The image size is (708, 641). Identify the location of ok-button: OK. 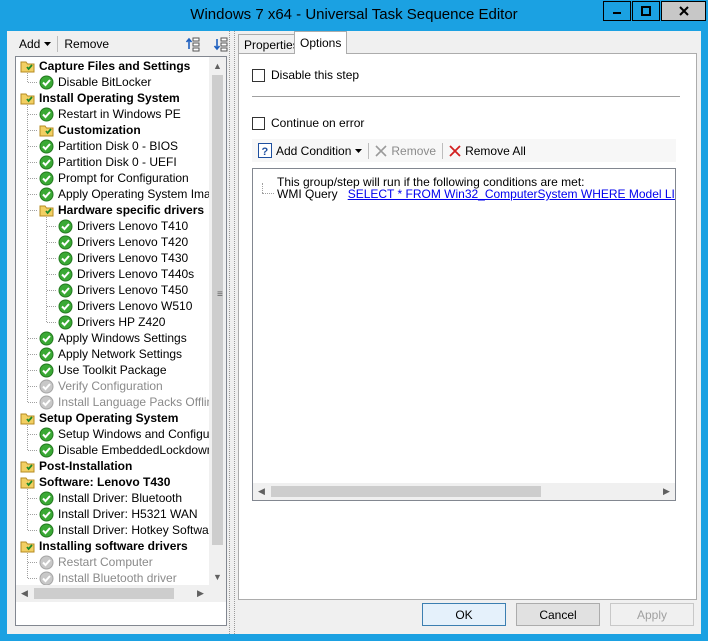
(464, 614).